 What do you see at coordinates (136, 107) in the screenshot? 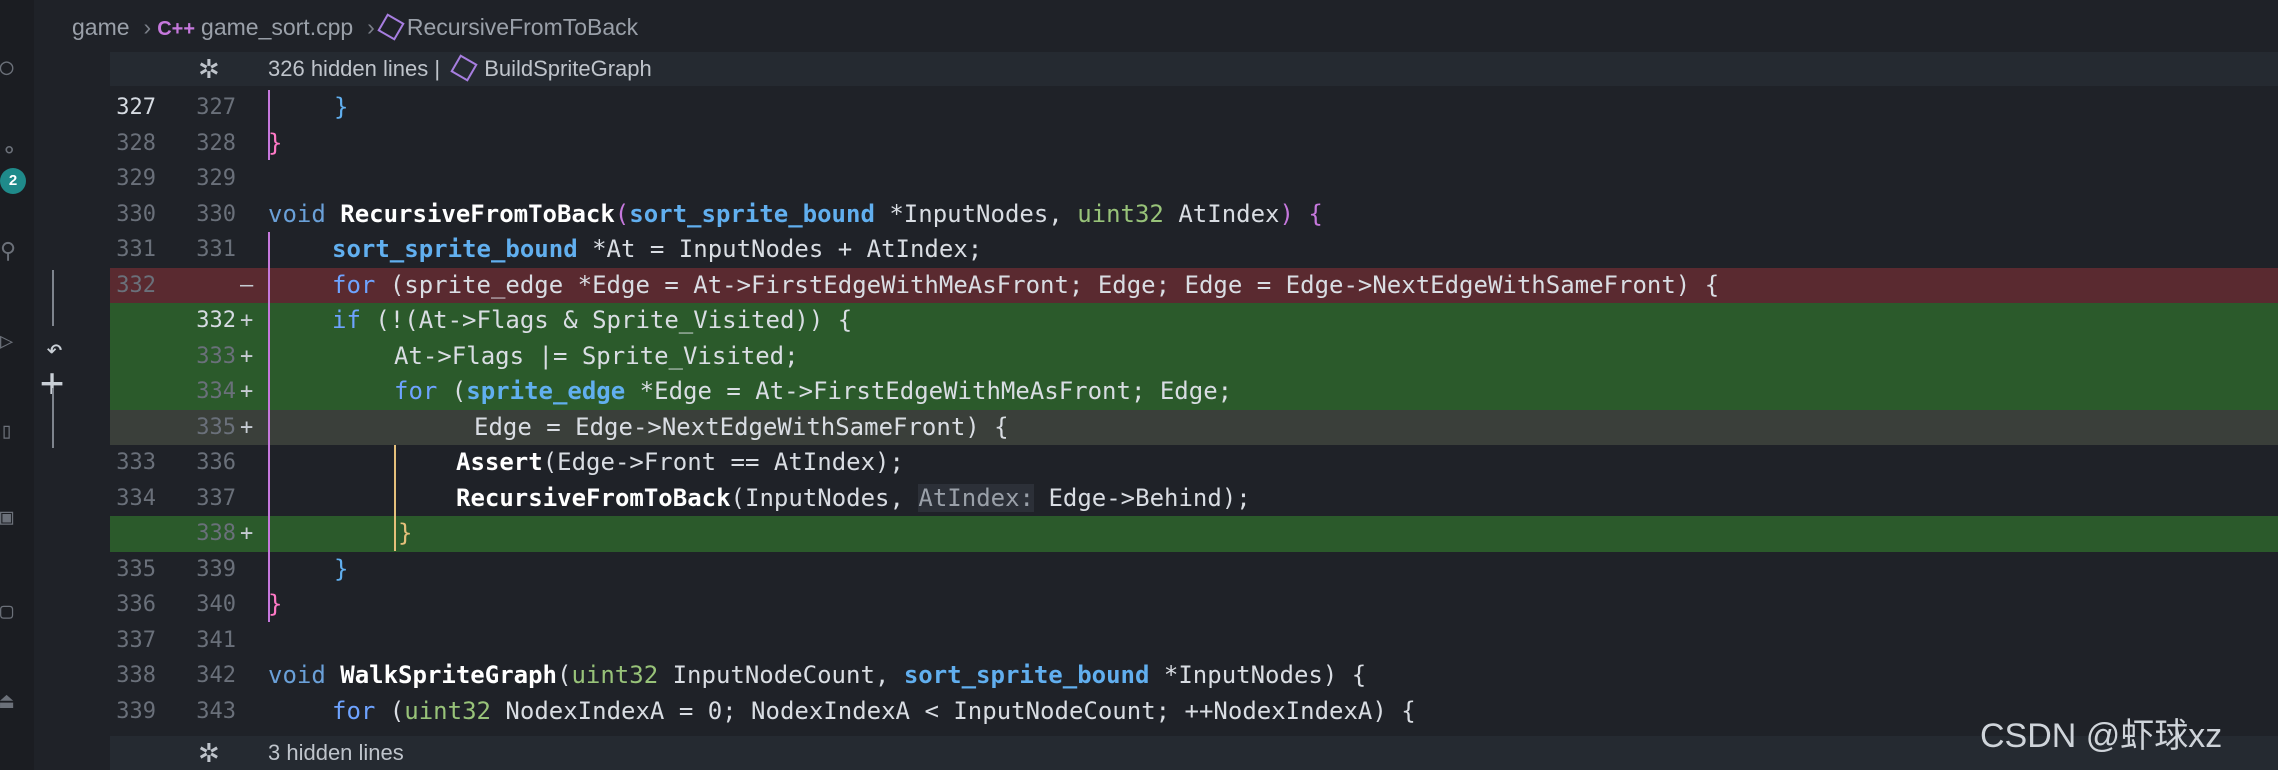
I see `old-line-number: 327` at bounding box center [136, 107].